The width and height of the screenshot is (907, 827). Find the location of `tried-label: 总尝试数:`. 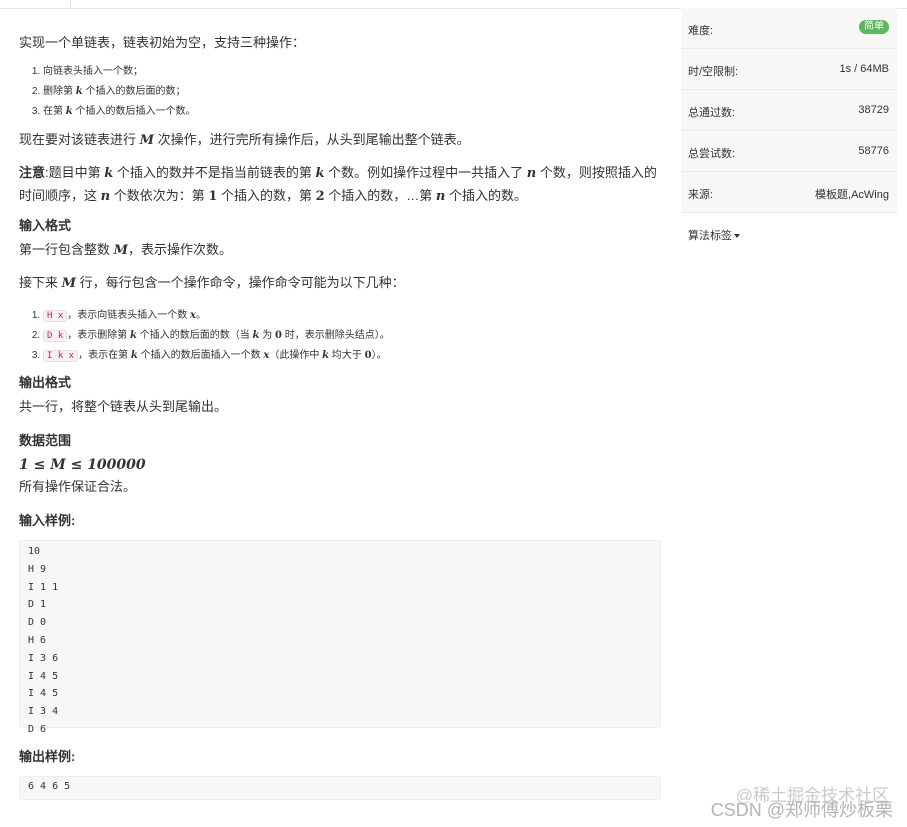

tried-label: 总尝试数: is located at coordinates (712, 154).